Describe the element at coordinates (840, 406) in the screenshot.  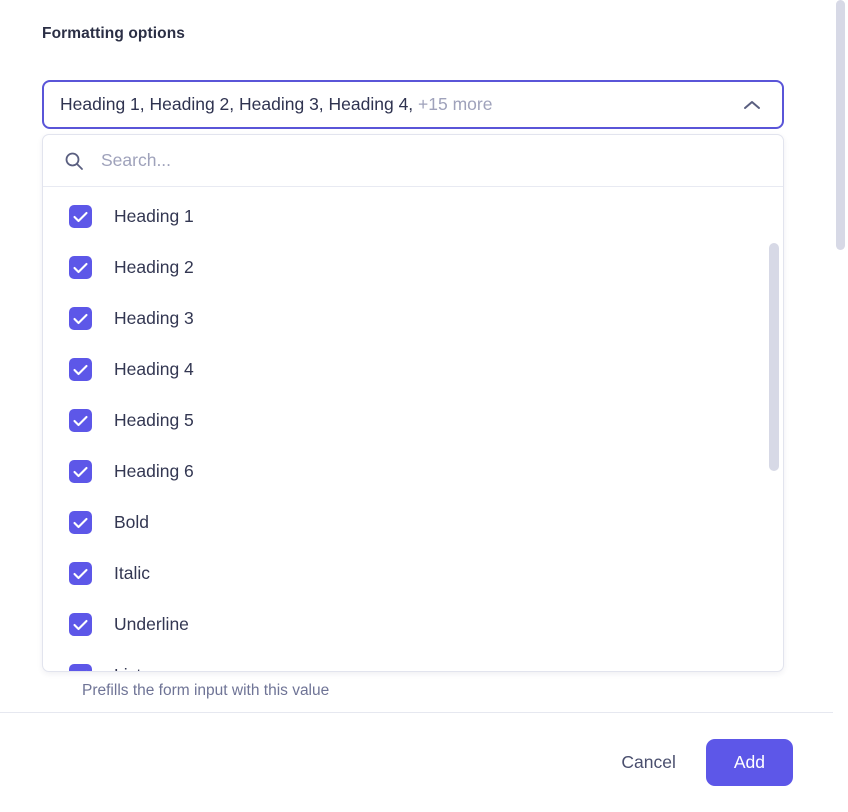
I see `page-scrollbar` at that location.